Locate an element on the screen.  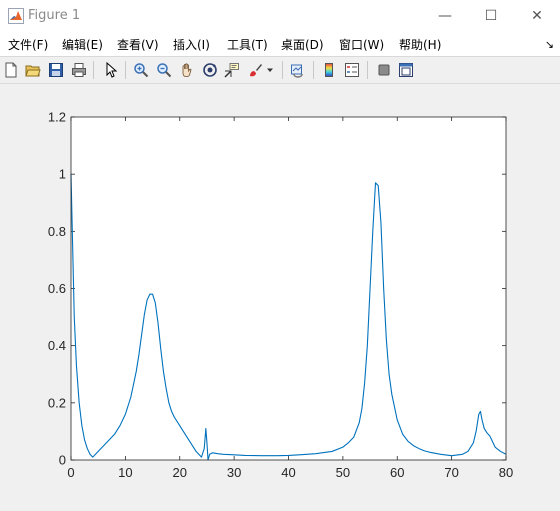
legend-icon is located at coordinates (352, 70).